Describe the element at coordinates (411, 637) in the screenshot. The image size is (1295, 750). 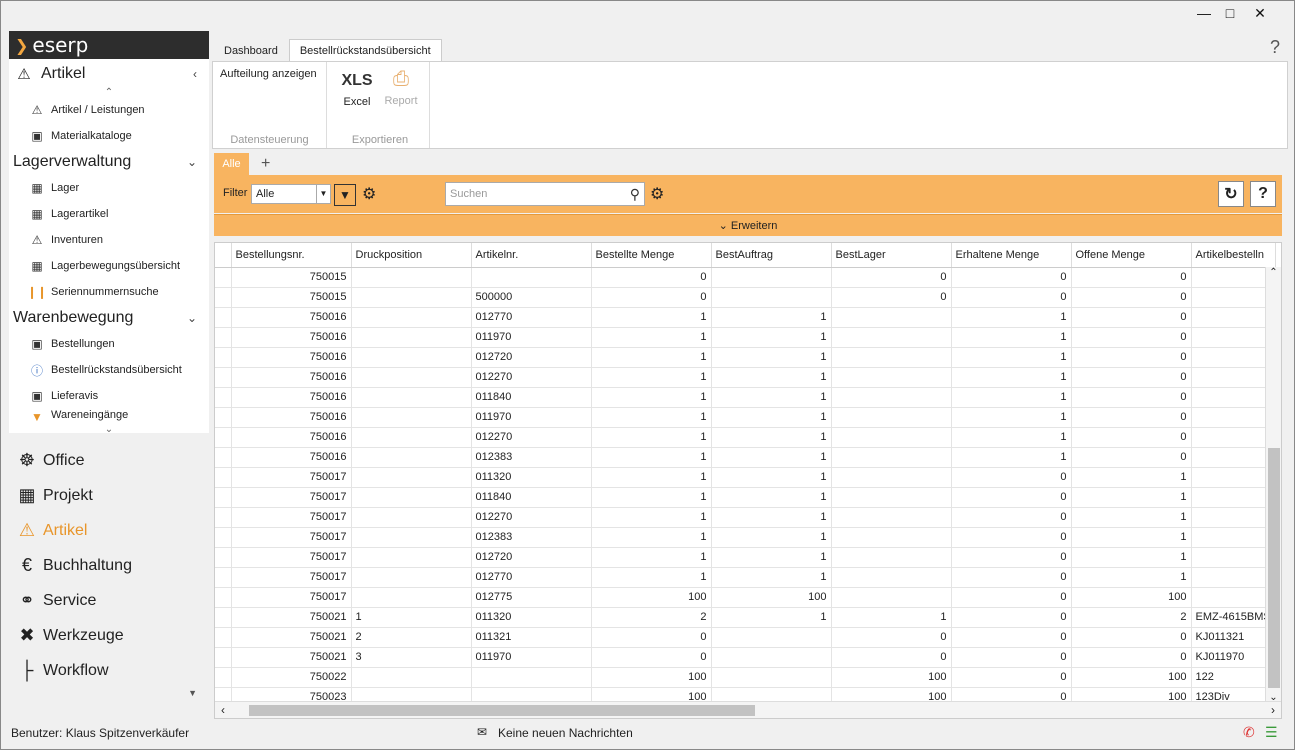
I see `table-cell: 2` at that location.